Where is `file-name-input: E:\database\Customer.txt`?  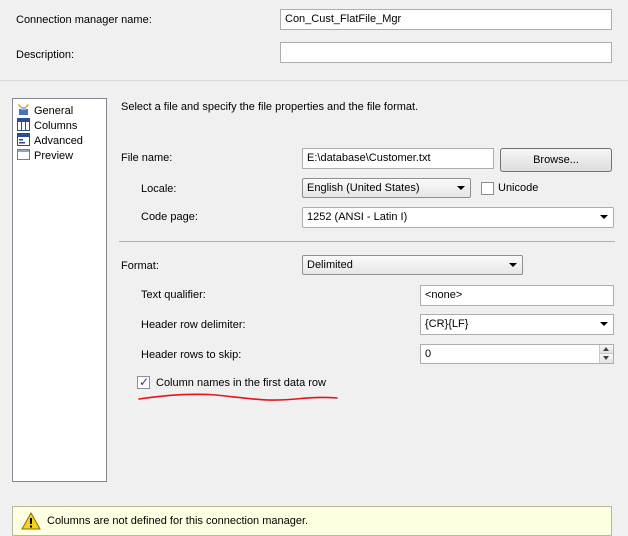 file-name-input: E:\database\Customer.txt is located at coordinates (398, 158).